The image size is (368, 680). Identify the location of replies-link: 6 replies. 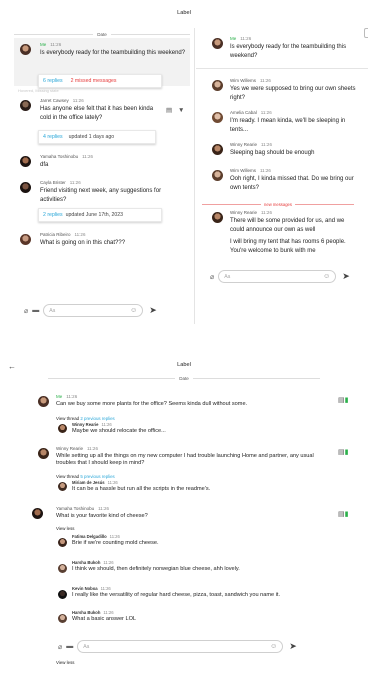
(53, 81).